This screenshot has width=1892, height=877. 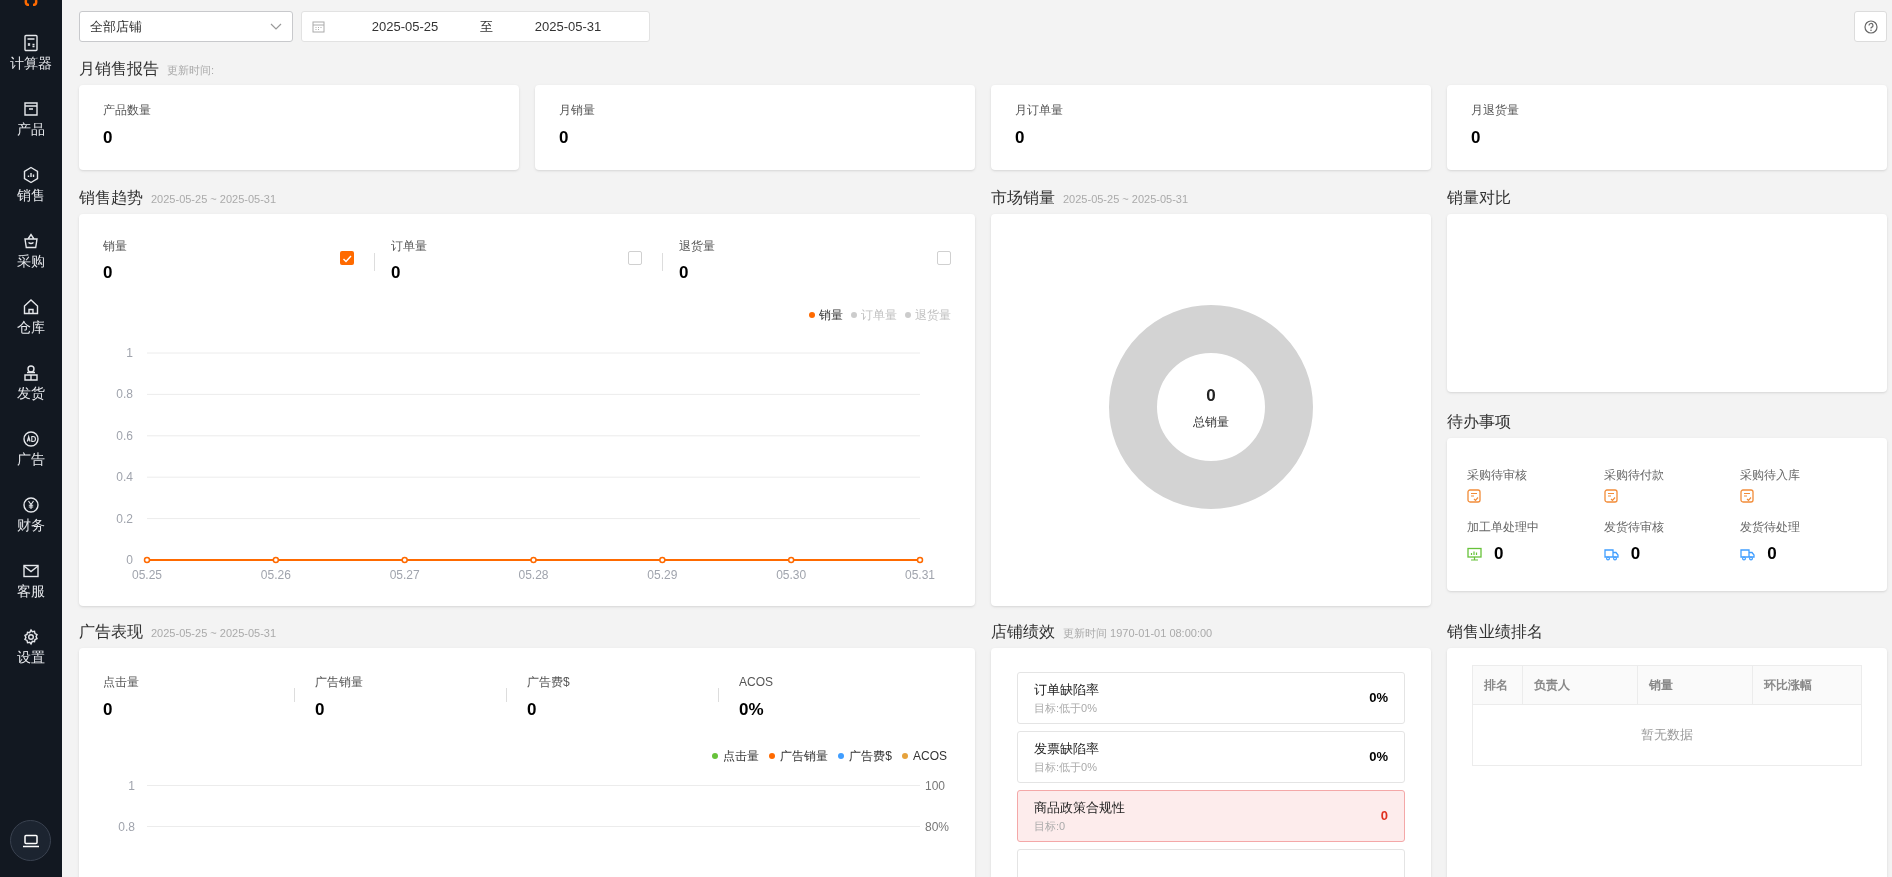 I want to click on end-date: 2025-05-31, so click(x=568, y=26).